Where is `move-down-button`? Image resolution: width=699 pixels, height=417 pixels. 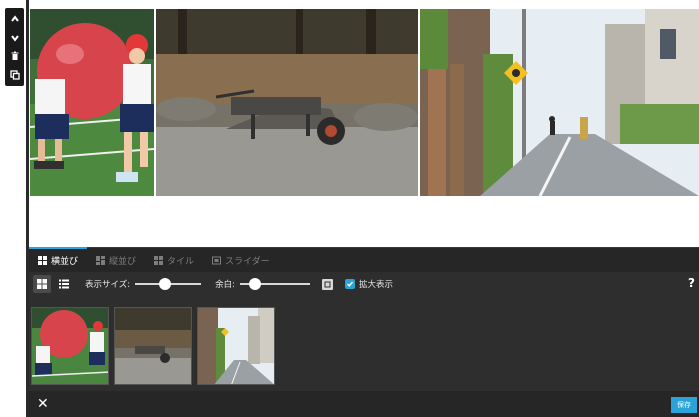
move-down-button is located at coordinates (14, 37).